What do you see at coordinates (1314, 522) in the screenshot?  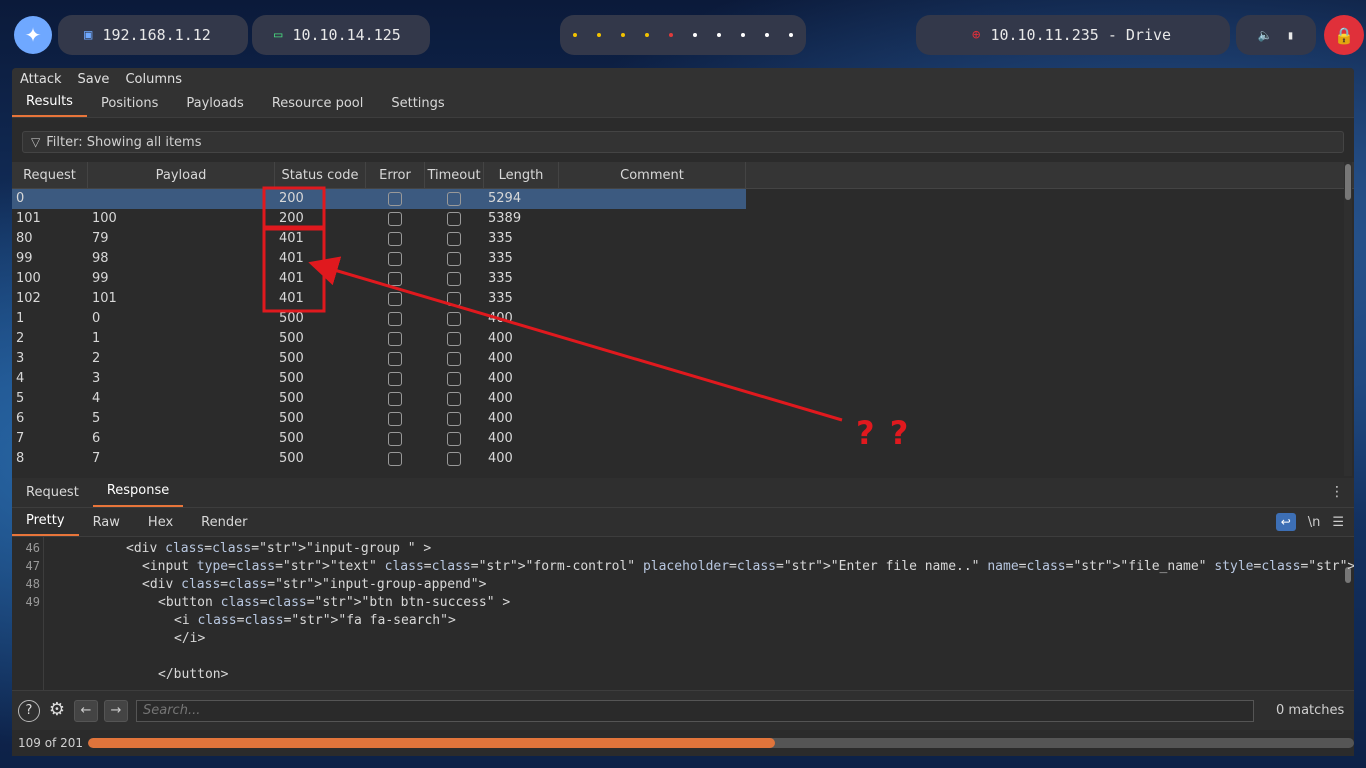 I see `newline-toggle: \n` at bounding box center [1314, 522].